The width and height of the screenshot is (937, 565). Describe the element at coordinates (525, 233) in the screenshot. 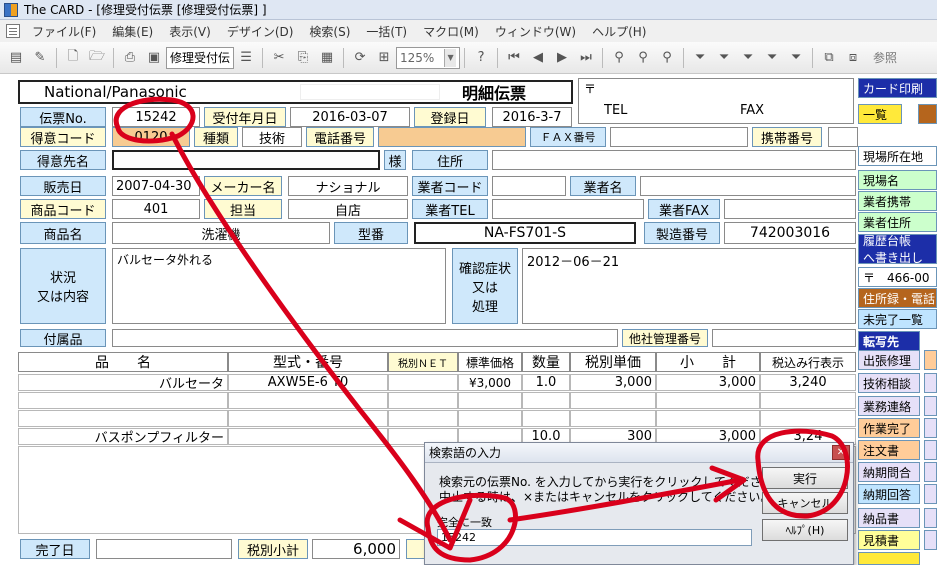

I see `model-field: NA-FS701-S` at that location.